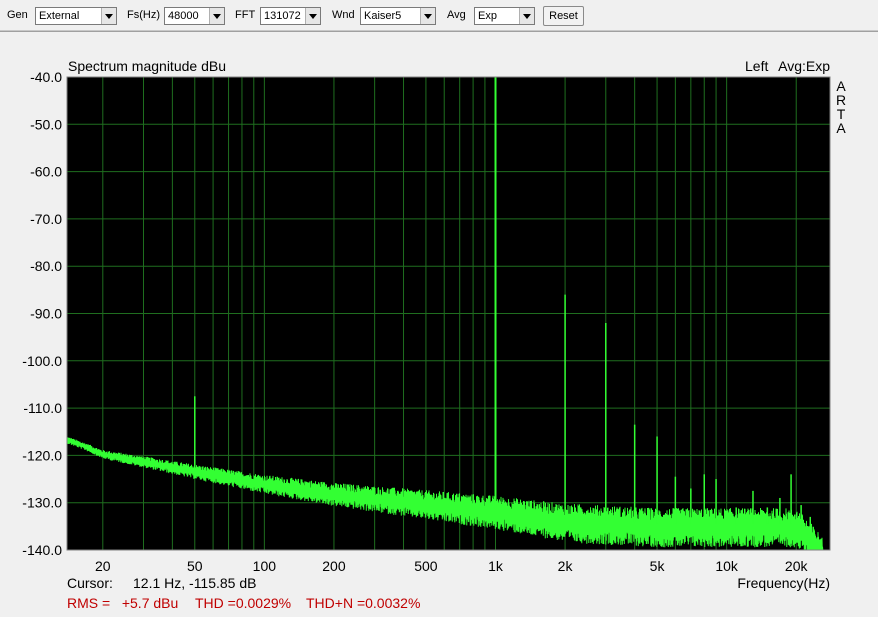 The image size is (878, 617). I want to click on x-tick-label: 20k, so click(797, 566).